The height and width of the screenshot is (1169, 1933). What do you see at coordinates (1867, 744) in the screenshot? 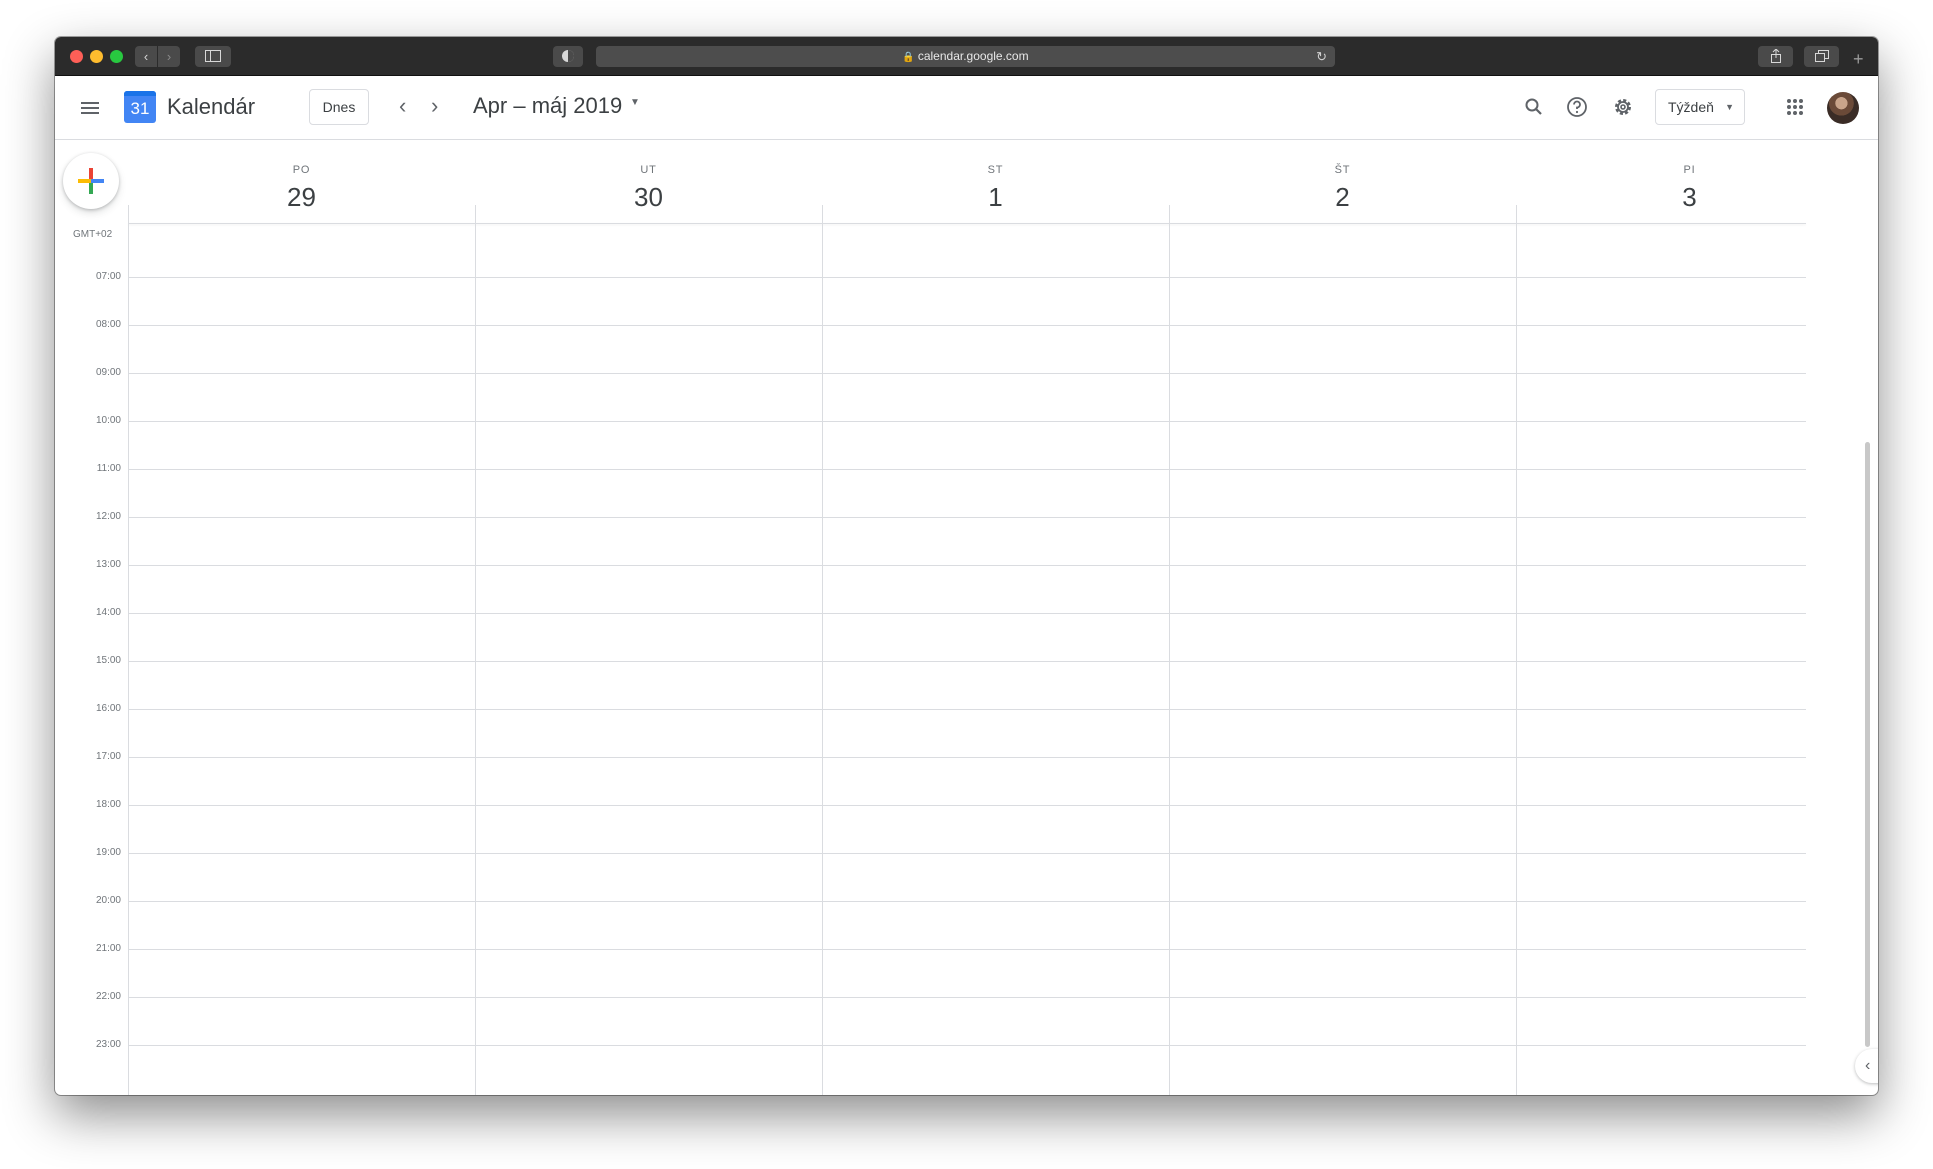
I see `vertical-scrollbar` at bounding box center [1867, 744].